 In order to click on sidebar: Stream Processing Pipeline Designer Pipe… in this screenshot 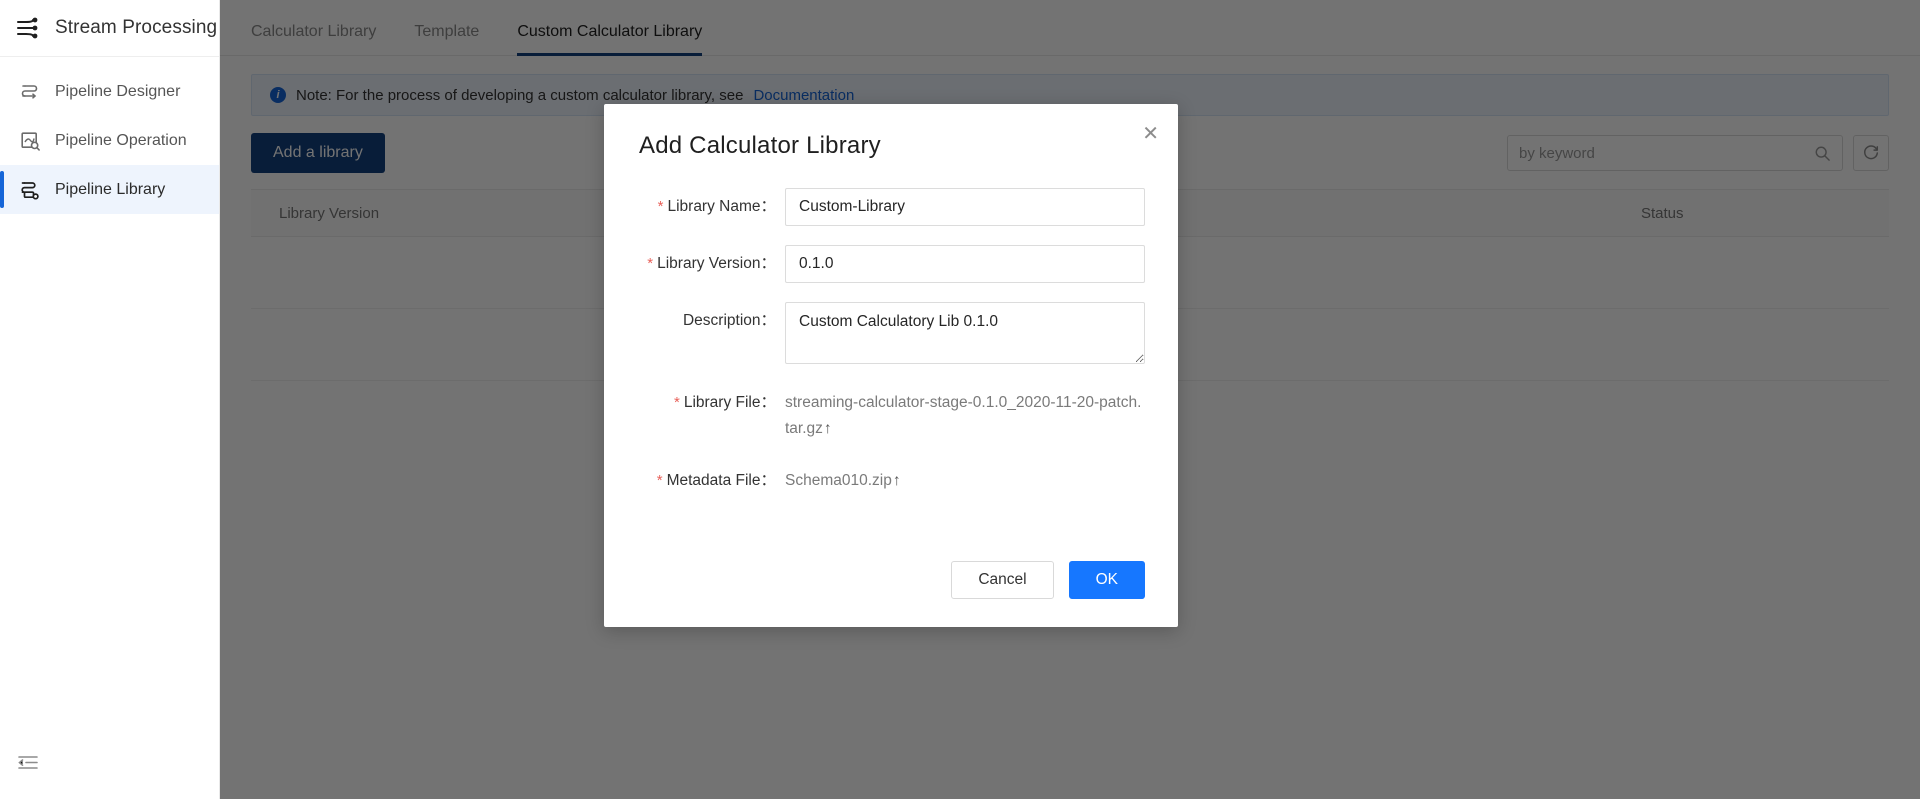, I will do `click(110, 399)`.